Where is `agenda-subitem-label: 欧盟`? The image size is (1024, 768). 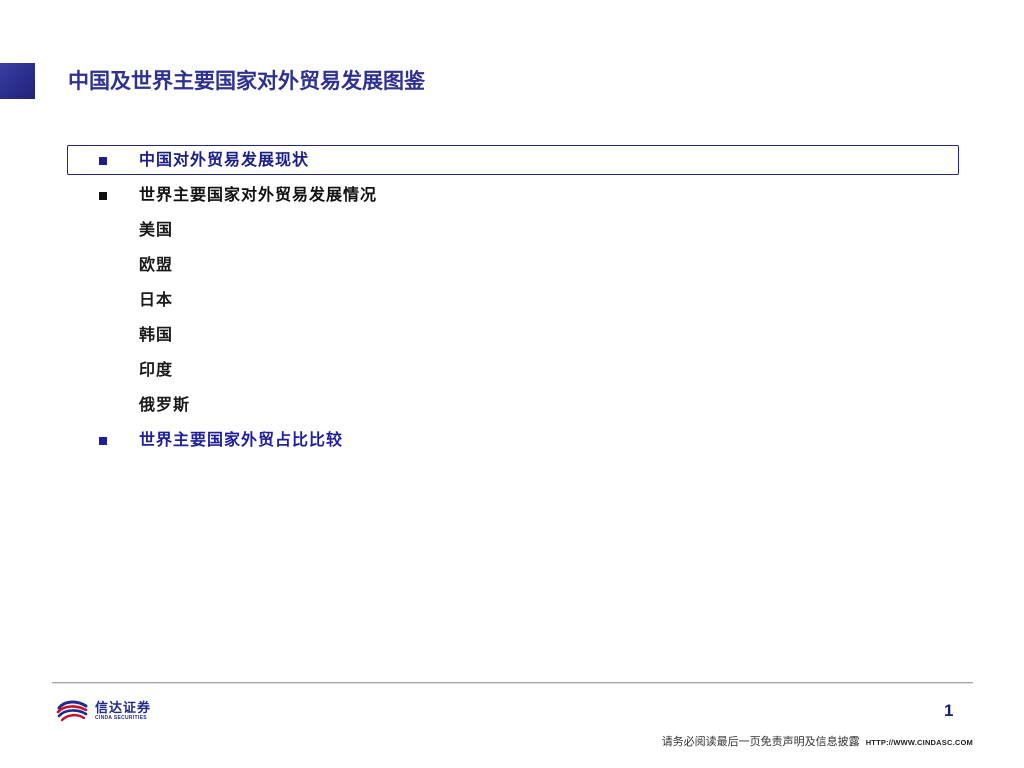
agenda-subitem-label: 欧盟 is located at coordinates (156, 265).